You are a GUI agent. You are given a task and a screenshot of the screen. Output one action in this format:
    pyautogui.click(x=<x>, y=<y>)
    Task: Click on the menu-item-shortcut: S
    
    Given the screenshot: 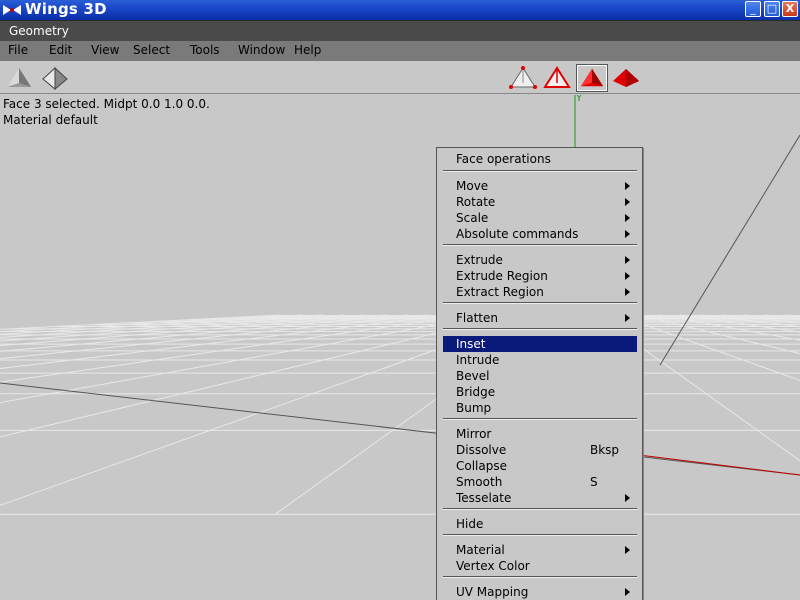 What is the action you would take?
    pyautogui.click(x=594, y=482)
    